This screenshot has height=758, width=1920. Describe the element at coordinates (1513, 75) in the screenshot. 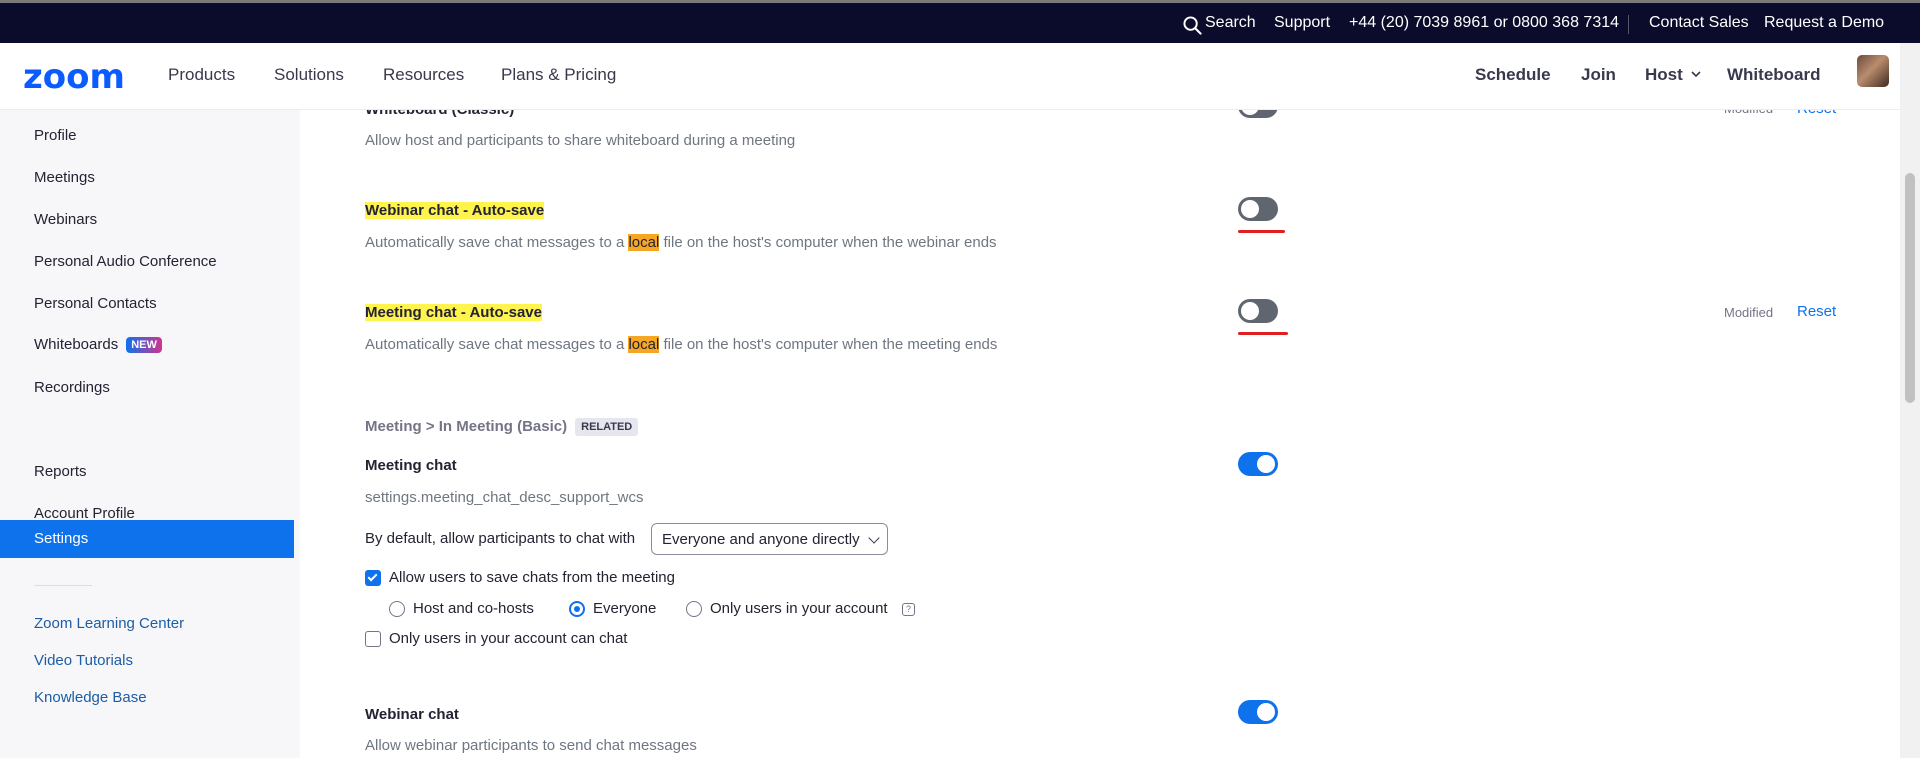

I see `nav-schedule: Schedule` at that location.